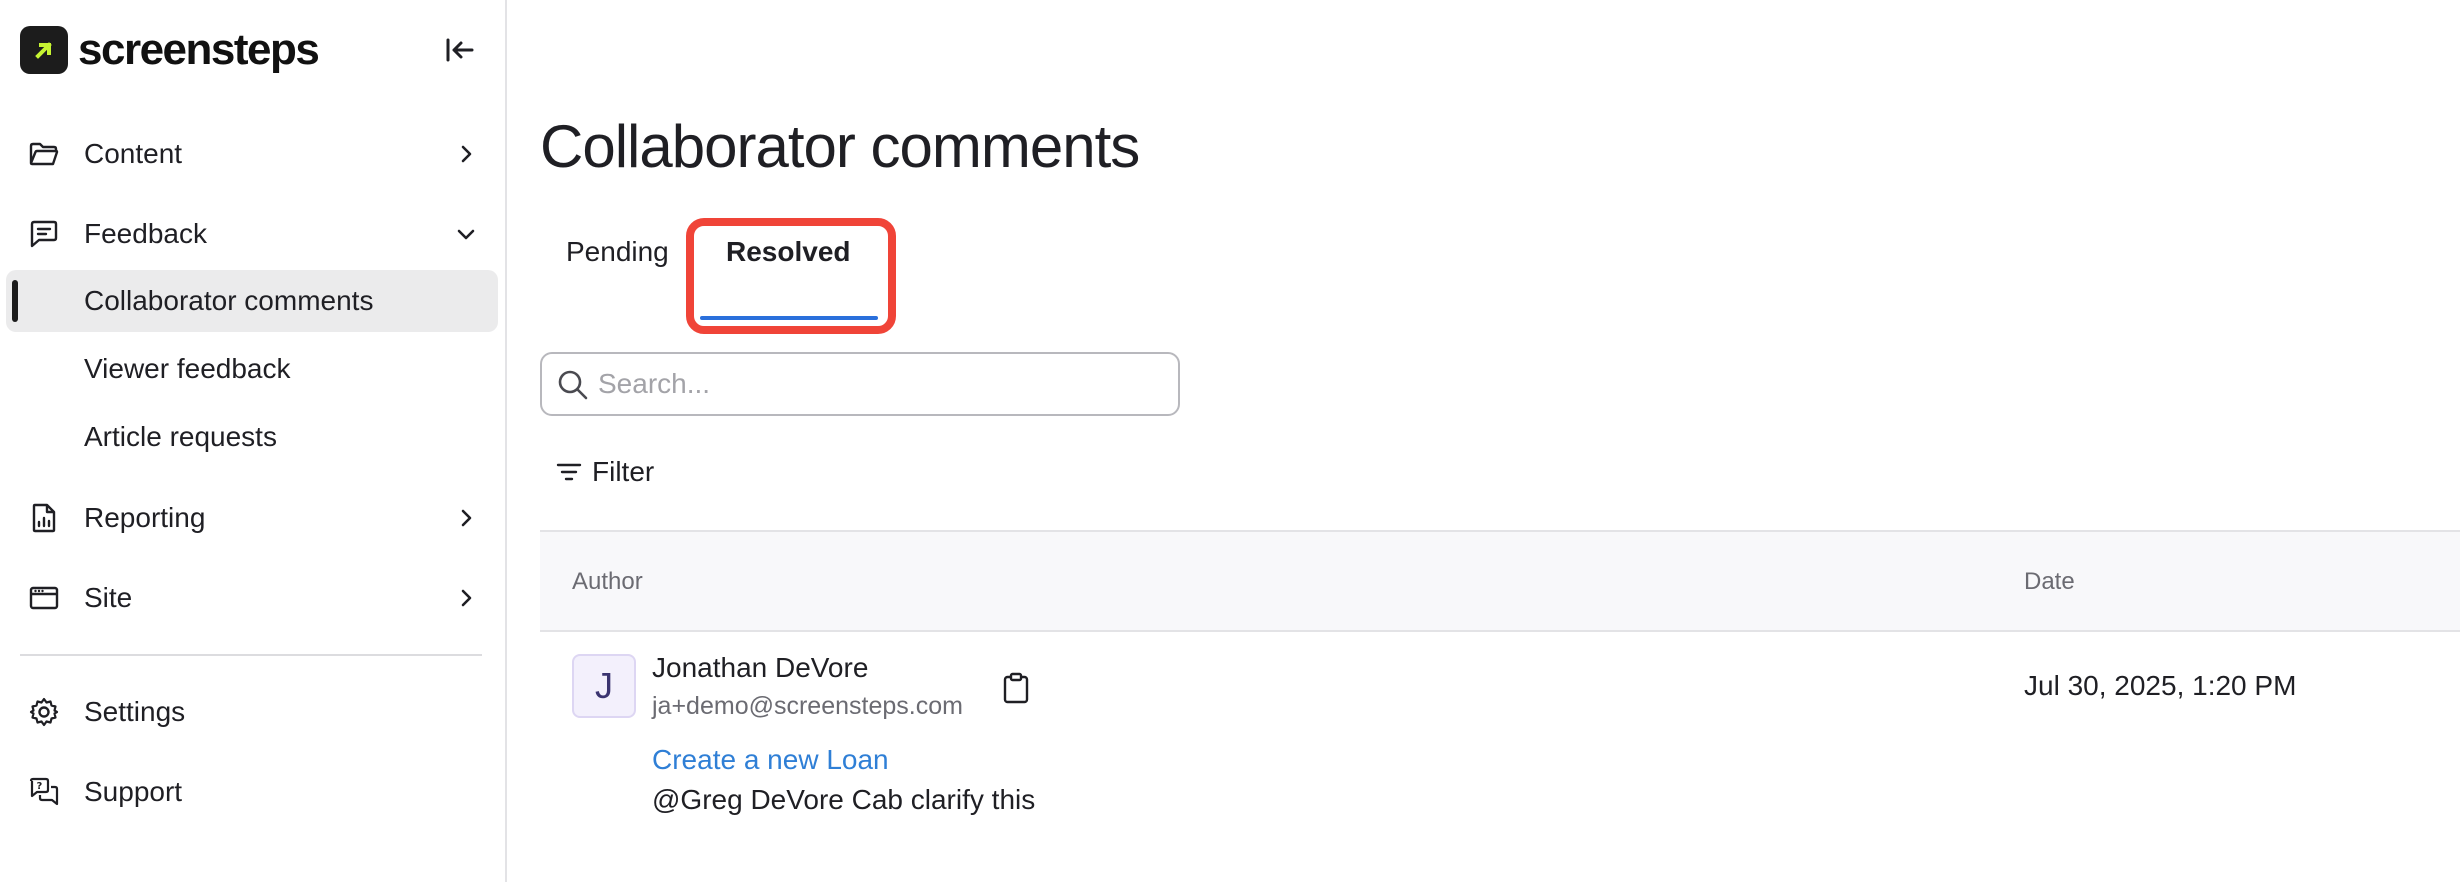  What do you see at coordinates (229, 300) in the screenshot?
I see `sidebar-subitem-label: Collaborator comments` at bounding box center [229, 300].